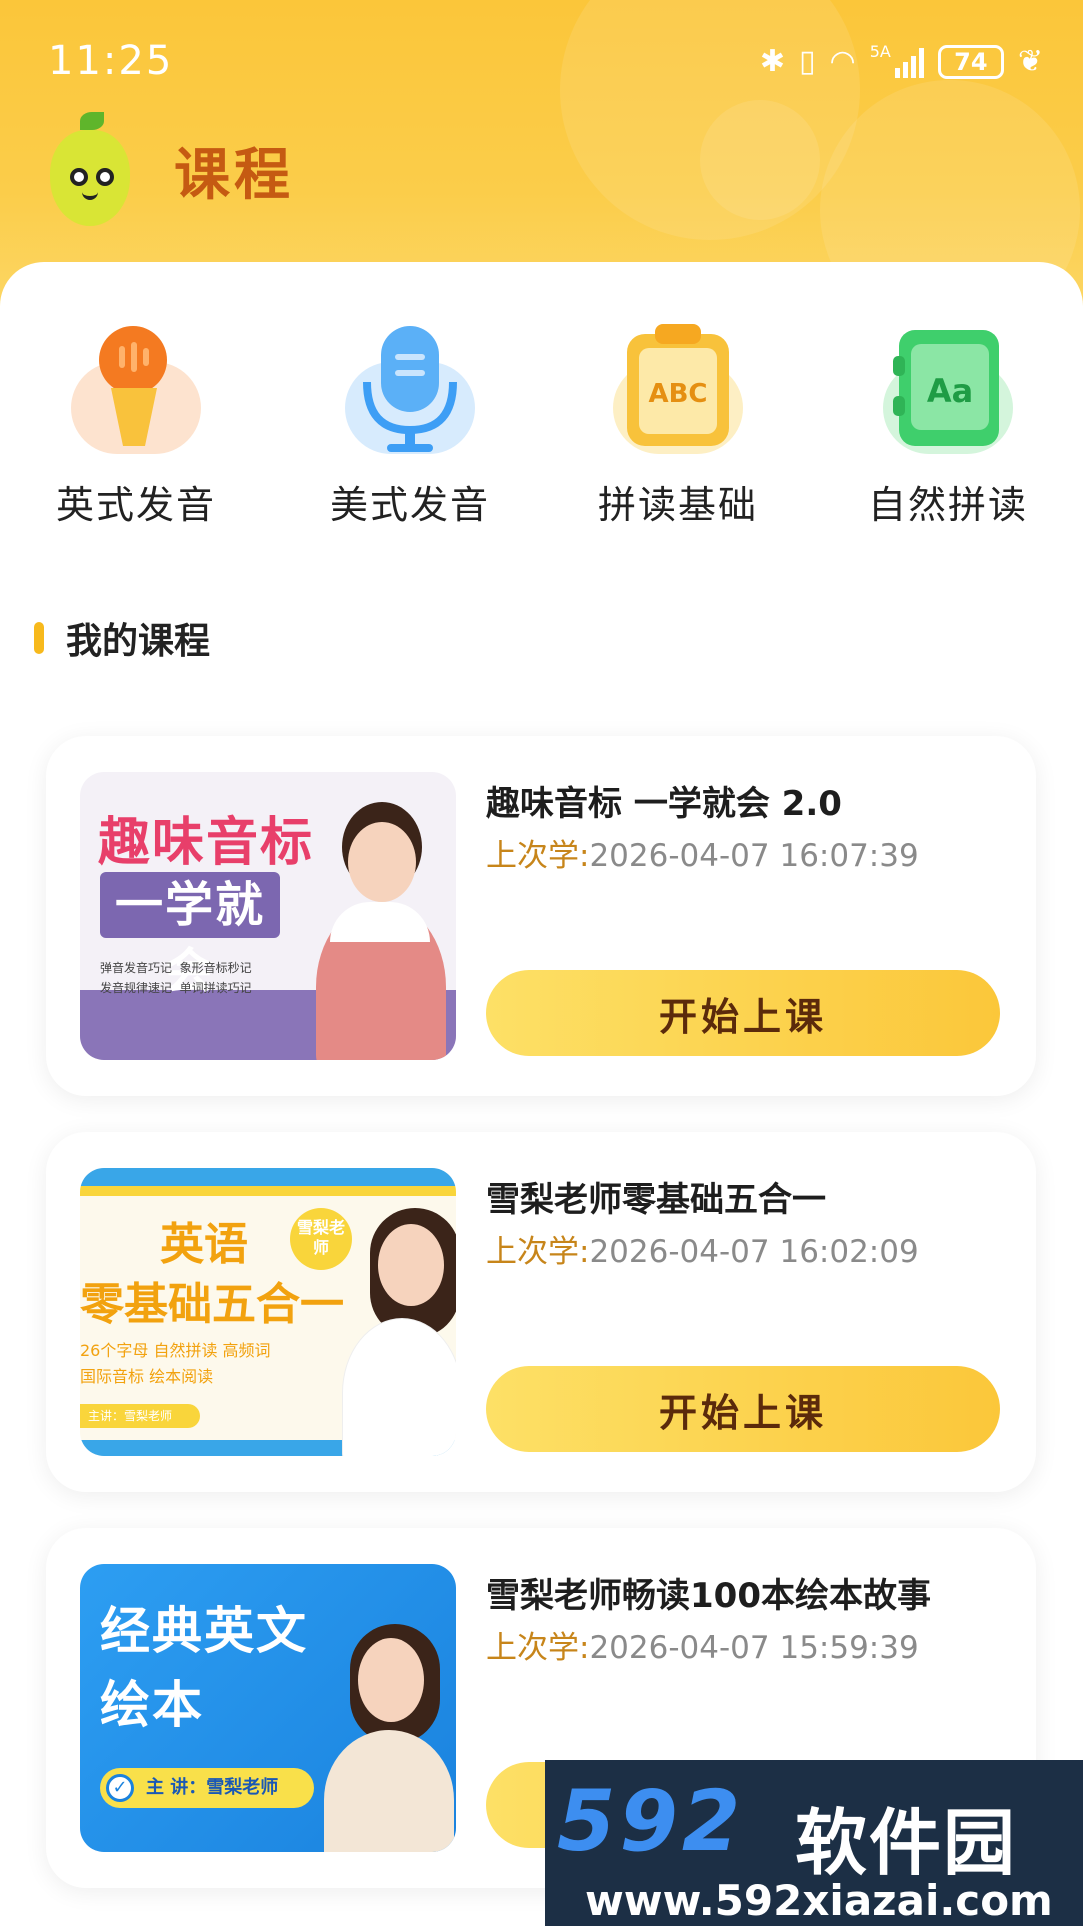 The width and height of the screenshot is (1083, 1926). Describe the element at coordinates (807, 61) in the screenshot. I see `vibrate-icon: ▯` at that location.